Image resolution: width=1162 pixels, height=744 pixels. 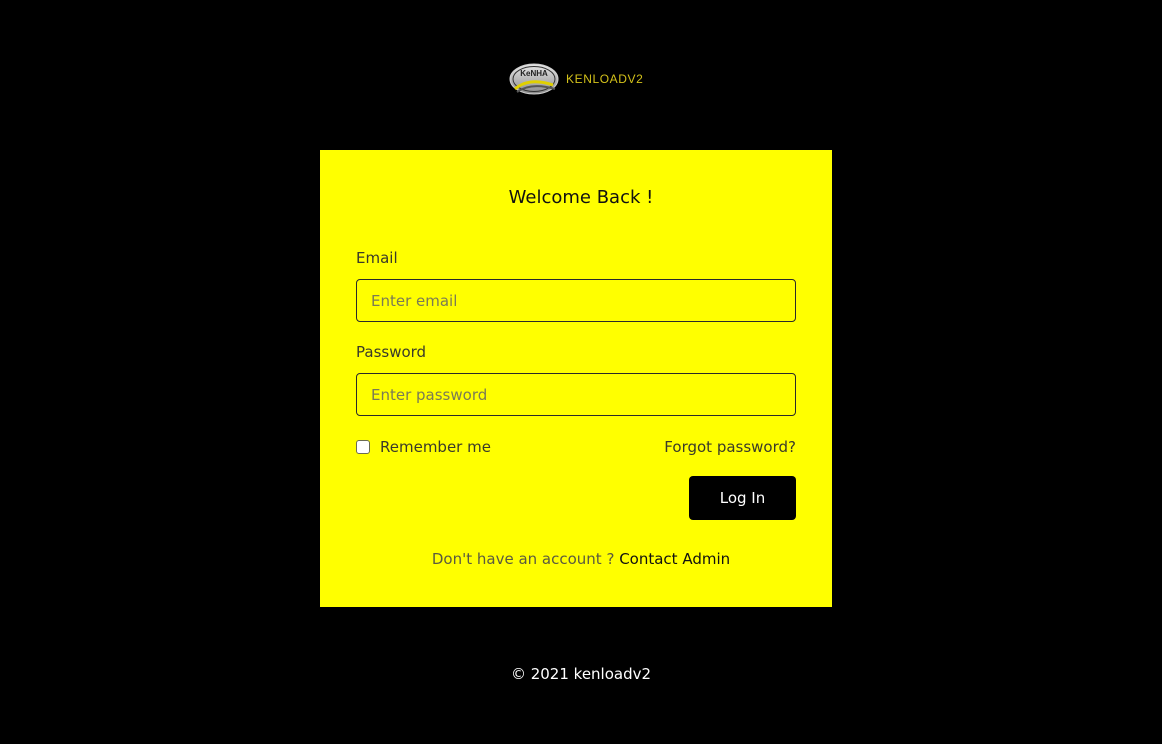 What do you see at coordinates (391, 352) in the screenshot?
I see `password-label: Password` at bounding box center [391, 352].